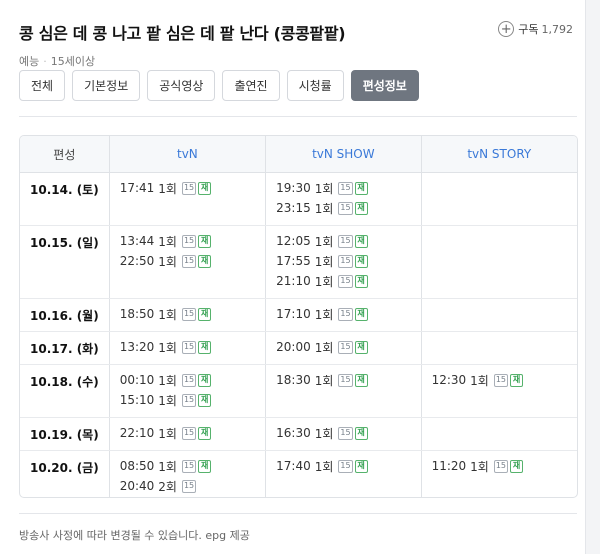 The width and height of the screenshot is (600, 554). Describe the element at coordinates (498, 154) in the screenshot. I see `column-header-tvn-story: tvN STORY` at that location.